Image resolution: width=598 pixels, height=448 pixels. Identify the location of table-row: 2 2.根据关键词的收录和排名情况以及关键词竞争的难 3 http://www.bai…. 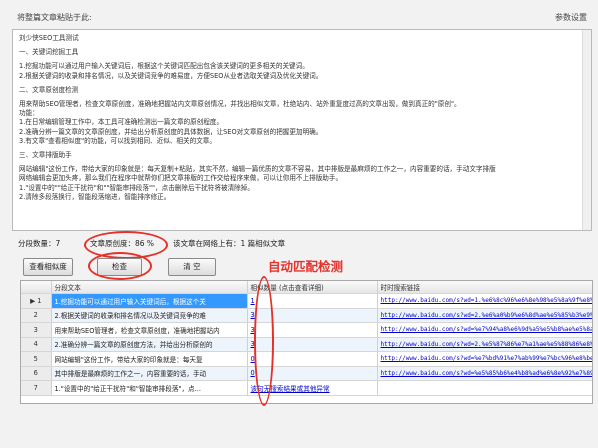
(306, 315).